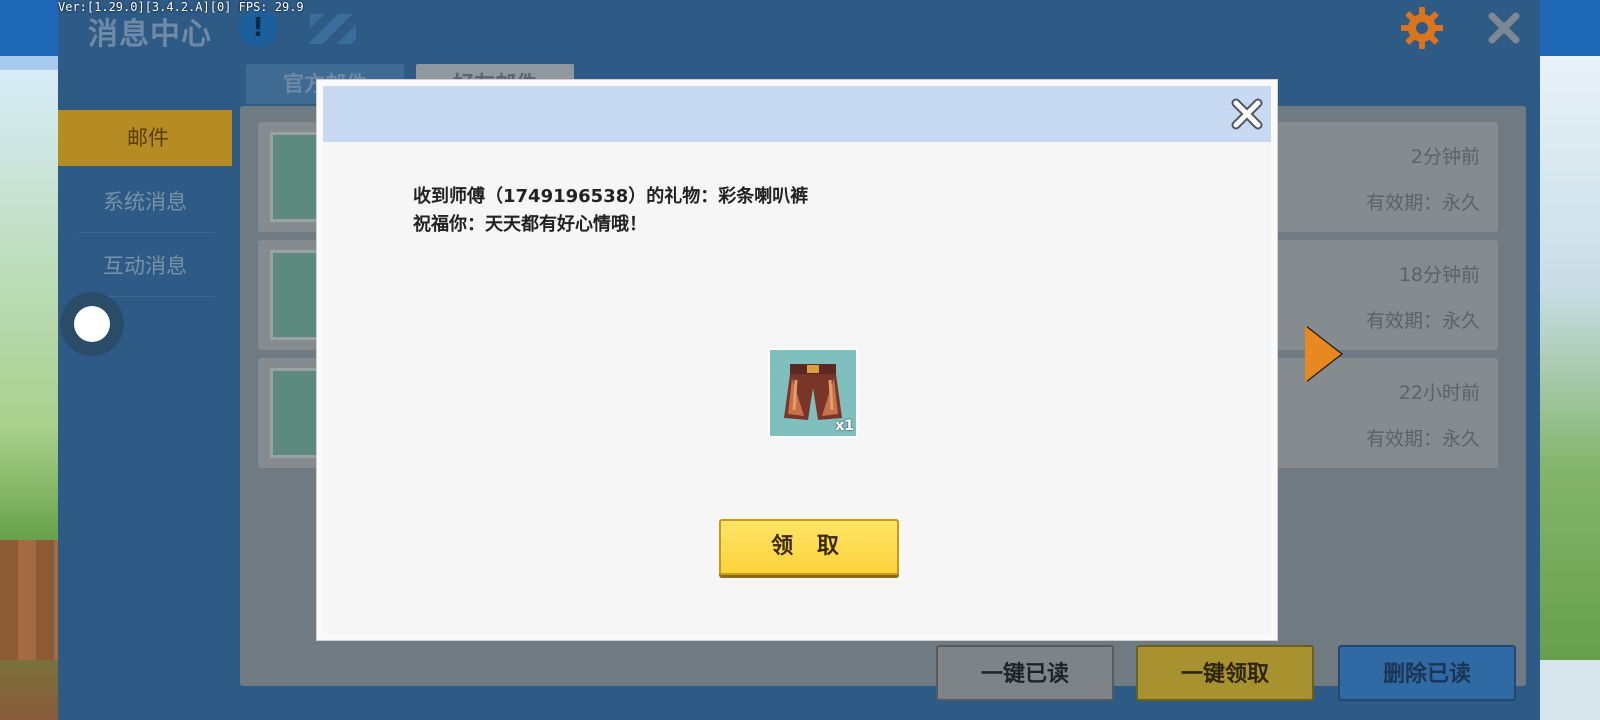 Image resolution: width=1600 pixels, height=720 pixels. Describe the element at coordinates (1225, 673) in the screenshot. I see `claim-all-button: 一键领取` at that location.